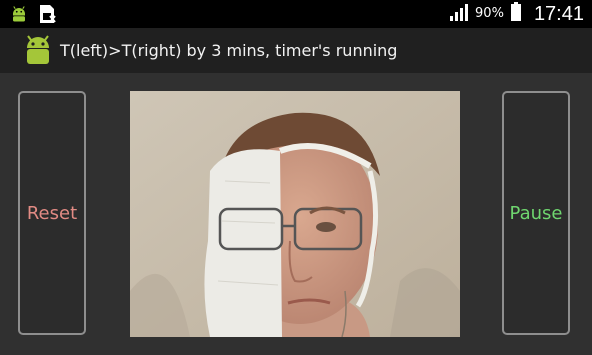  I want to click on status-right-area: 90% 17:41, so click(516, 14).